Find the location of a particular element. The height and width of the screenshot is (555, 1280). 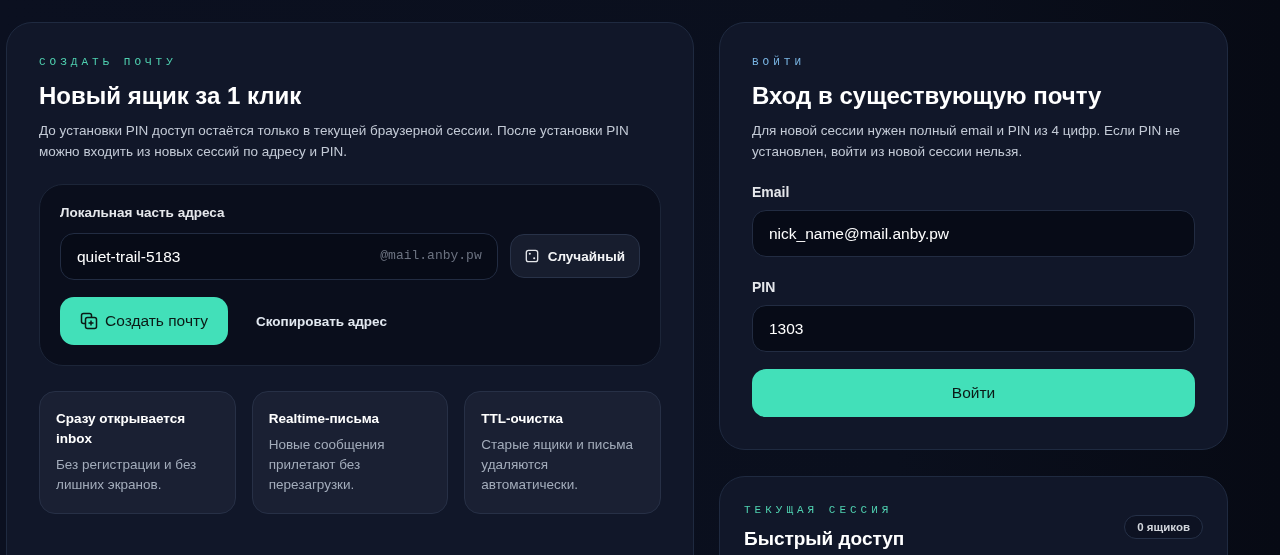

section-eyebrow: СОЗДАТЬ ПОЧТУ is located at coordinates (108, 62).